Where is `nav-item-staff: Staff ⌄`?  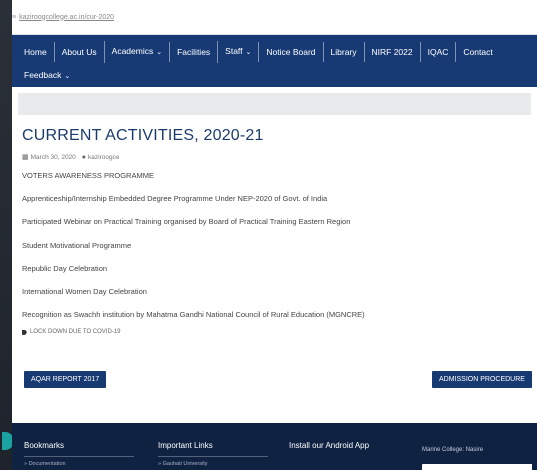 nav-item-staff: Staff ⌄ is located at coordinates (237, 52).